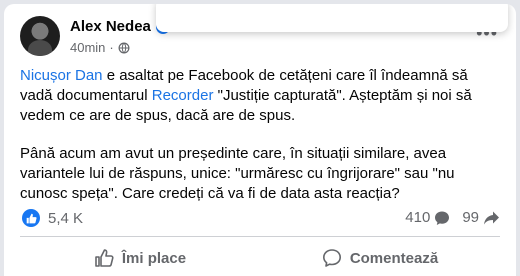  I want to click on post-meta: 40min ·, so click(100, 47).